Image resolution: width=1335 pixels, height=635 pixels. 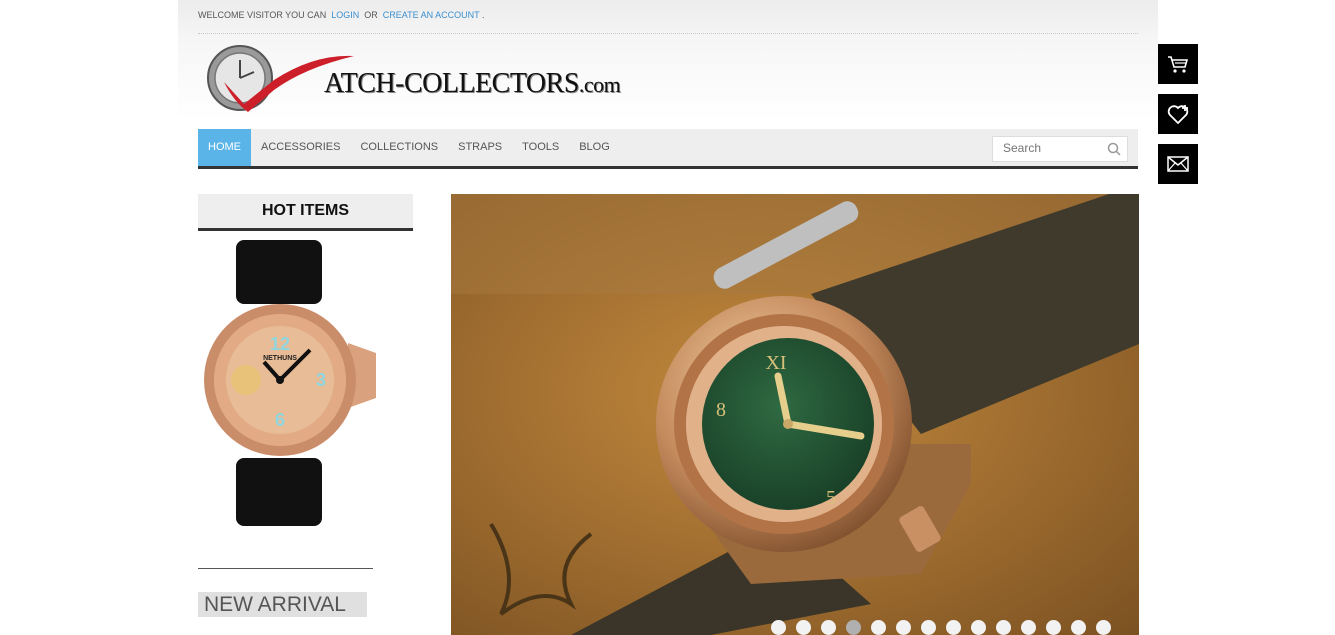 I want to click on logo-text: ATCH-COLLECTORS.com, so click(x=472, y=84).